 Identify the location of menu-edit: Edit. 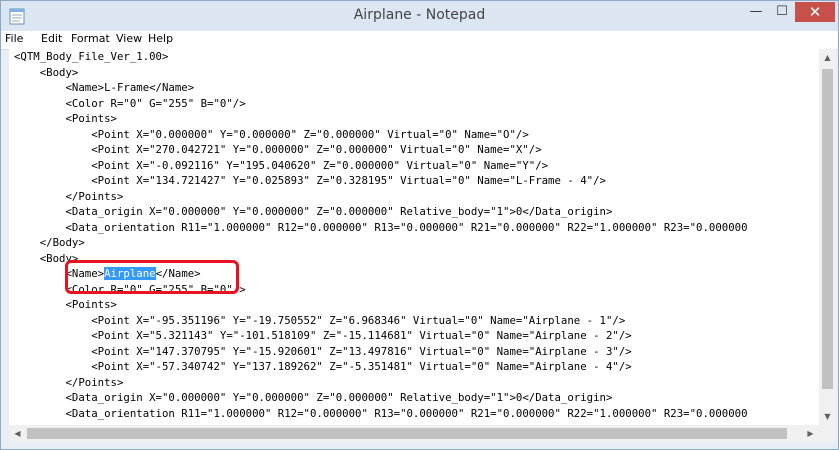
(51, 38).